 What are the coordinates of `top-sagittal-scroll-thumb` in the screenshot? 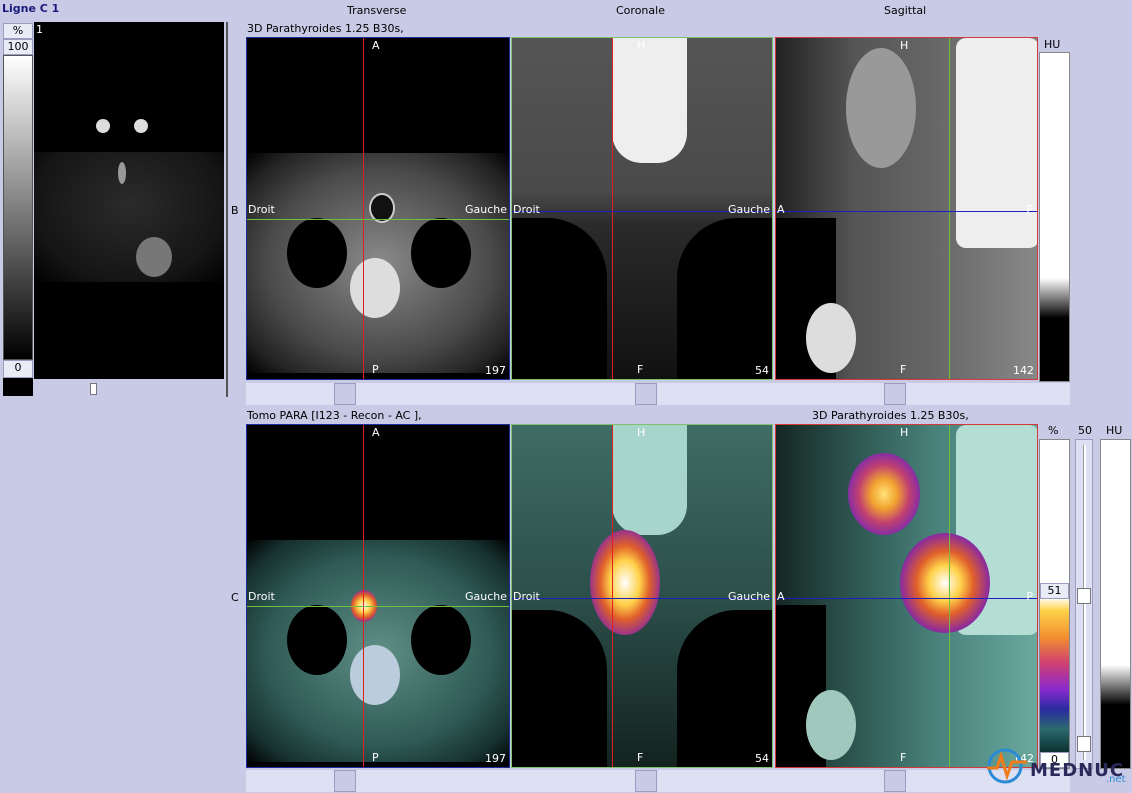 It's located at (895, 394).